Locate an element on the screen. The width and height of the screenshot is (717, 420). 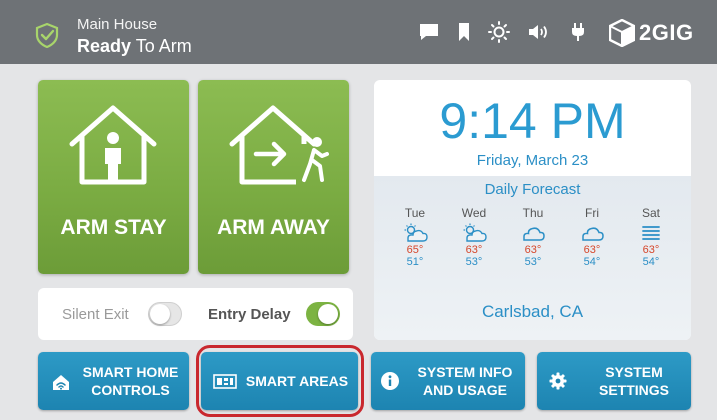
brand-logo: 2GIG is located at coordinates (651, 33).